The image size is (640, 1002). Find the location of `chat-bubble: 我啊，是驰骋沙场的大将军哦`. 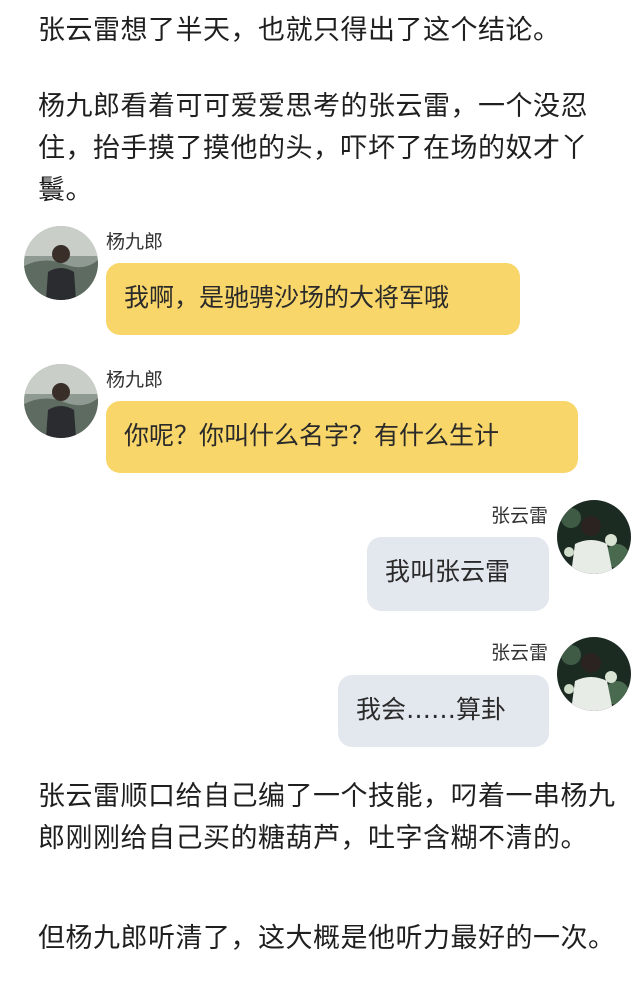

chat-bubble: 我啊，是驰骋沙场的大将军哦 is located at coordinates (313, 299).